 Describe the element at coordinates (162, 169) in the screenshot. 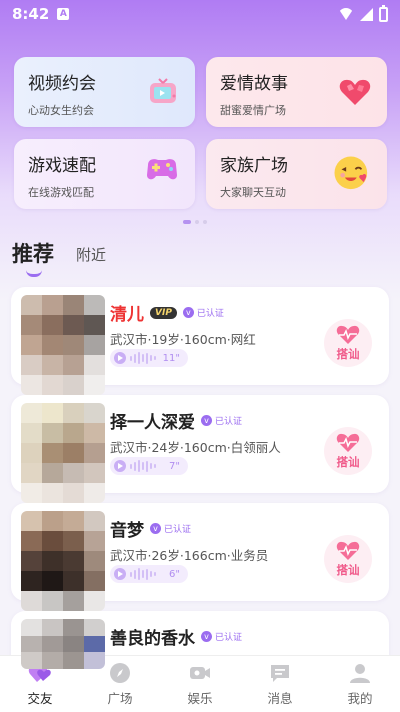

I see `gamepad-icon` at that location.